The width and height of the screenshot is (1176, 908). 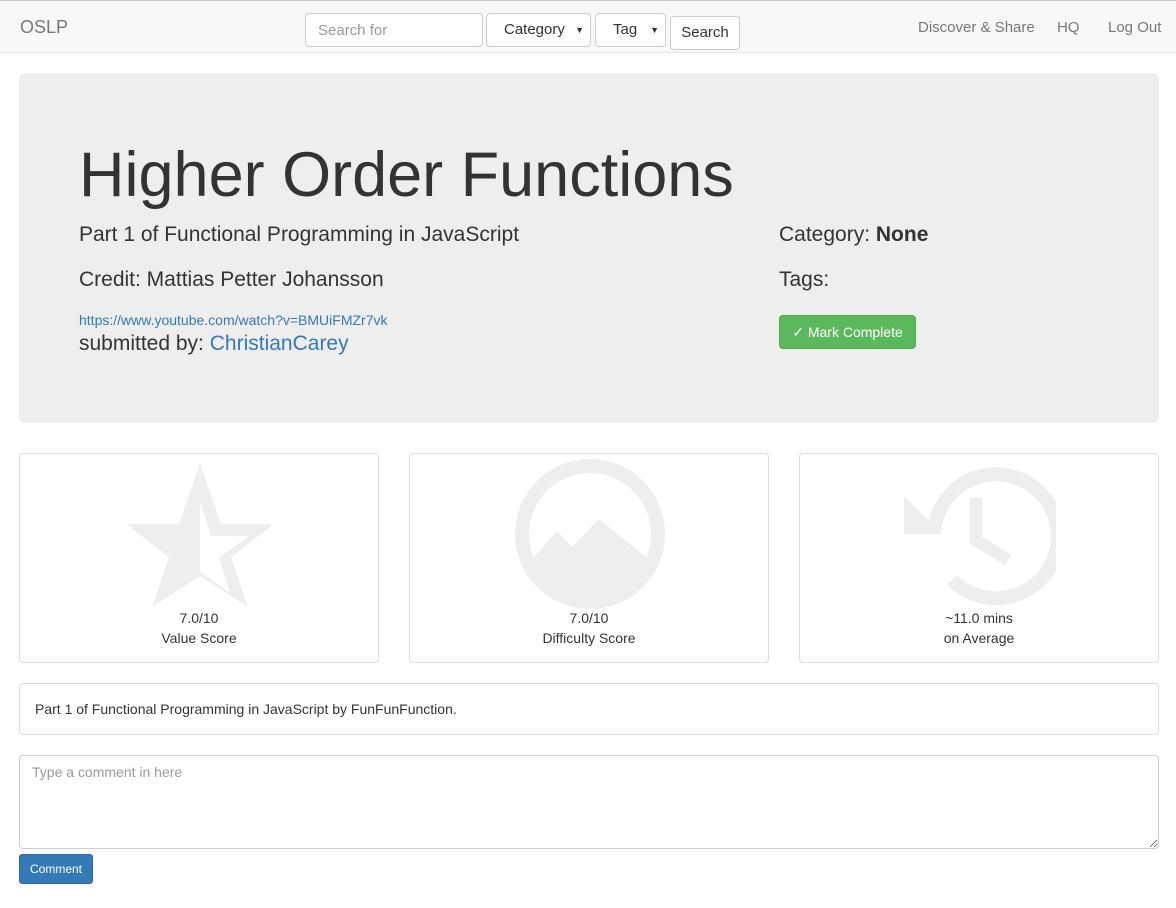 I want to click on nav-discover-share: Discover & Share, so click(x=976, y=27).